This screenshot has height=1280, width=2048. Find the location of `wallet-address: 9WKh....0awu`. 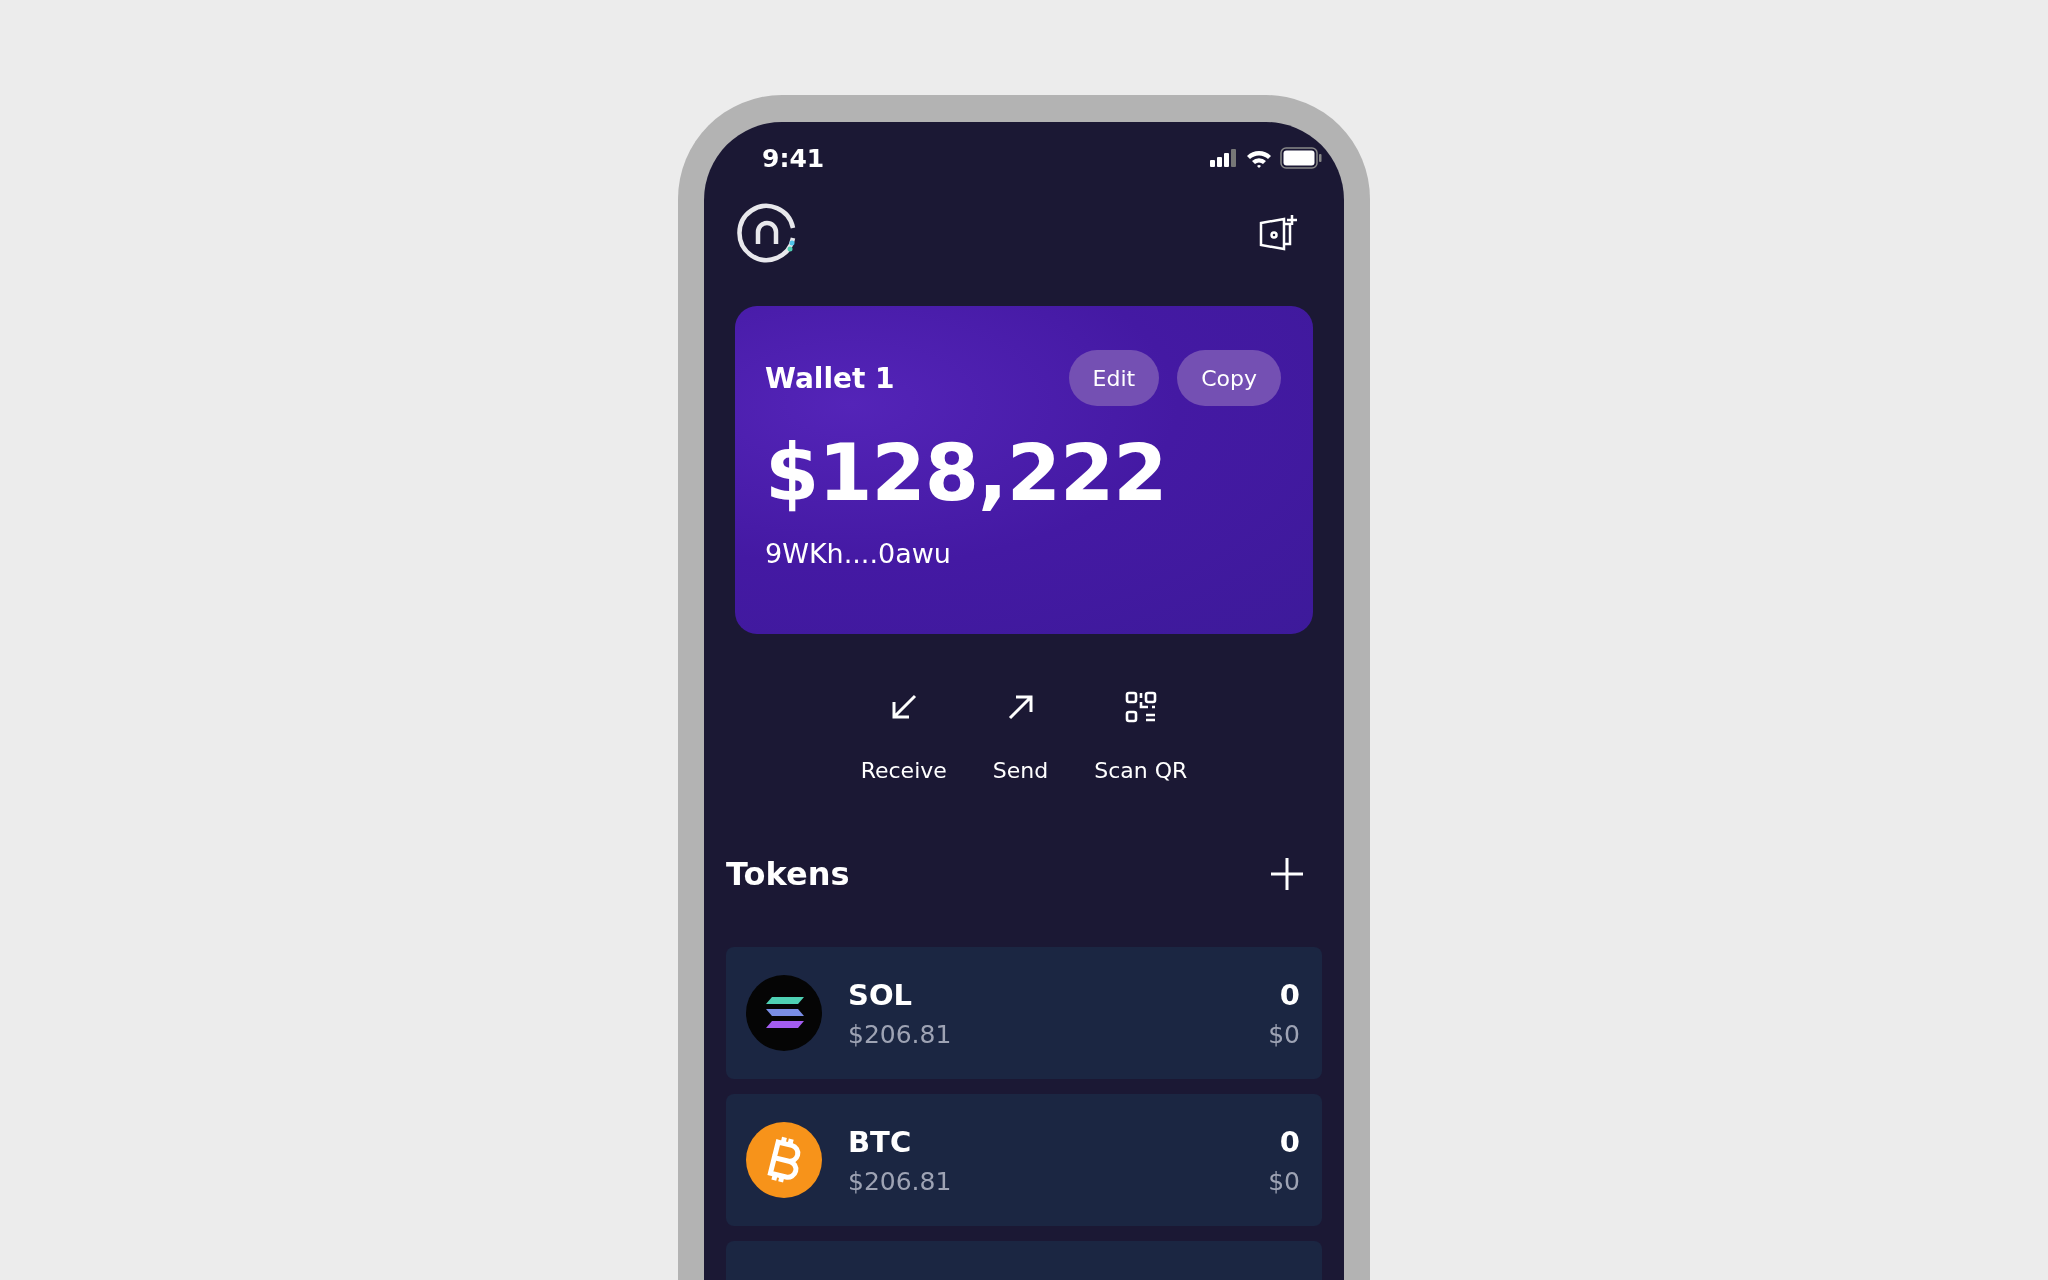

wallet-address: 9WKh....0awu is located at coordinates (858, 553).